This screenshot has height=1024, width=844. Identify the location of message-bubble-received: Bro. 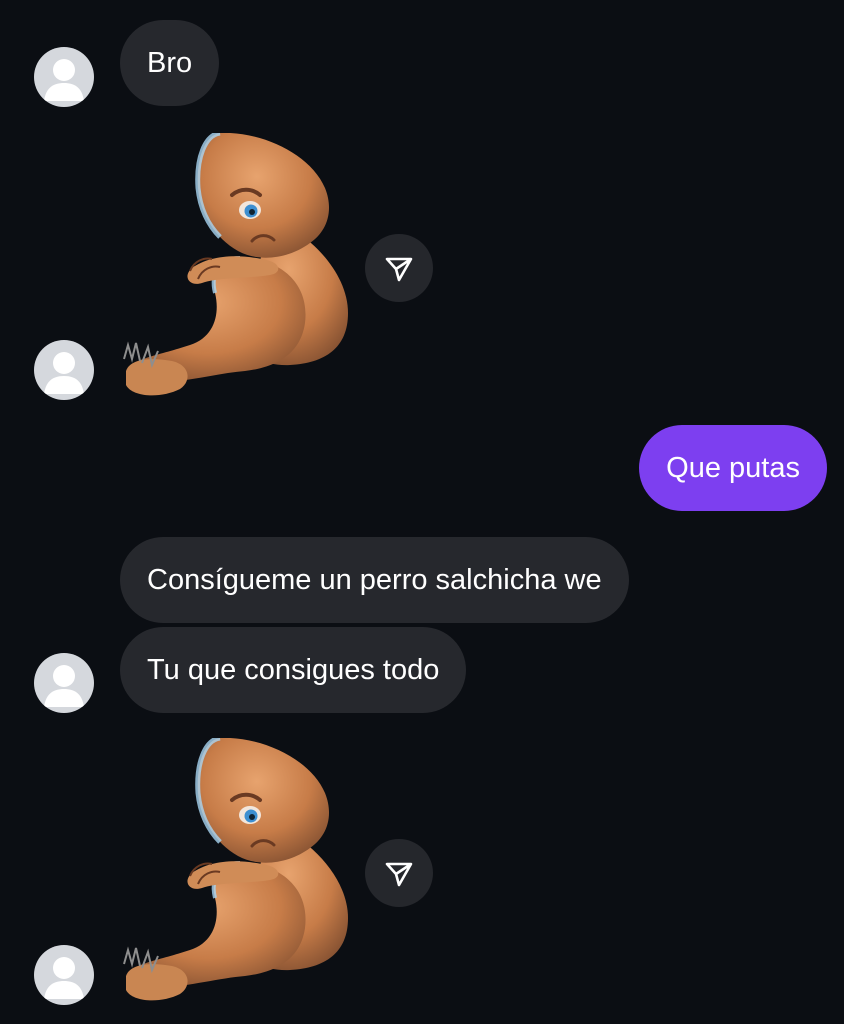
(170, 63).